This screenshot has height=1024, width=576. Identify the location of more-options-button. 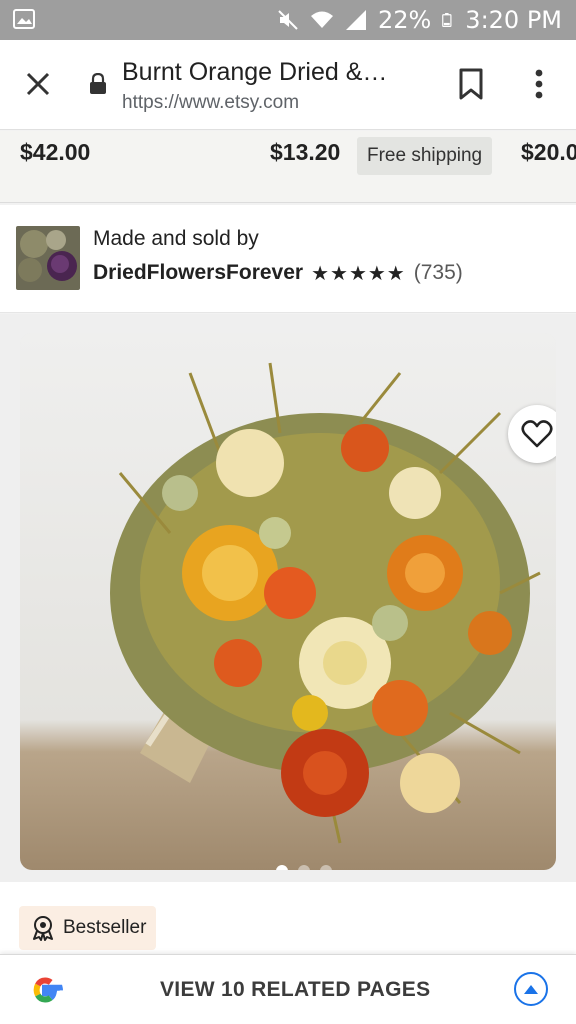
(539, 84).